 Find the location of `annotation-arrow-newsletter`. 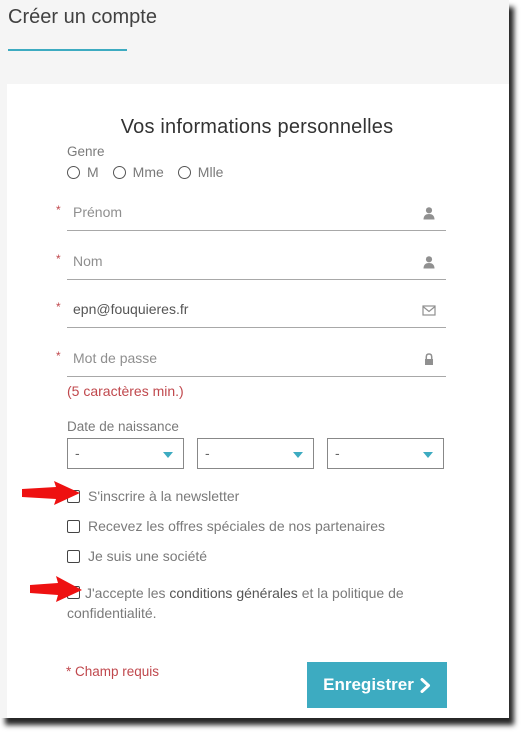

annotation-arrow-newsletter is located at coordinates (51, 493).